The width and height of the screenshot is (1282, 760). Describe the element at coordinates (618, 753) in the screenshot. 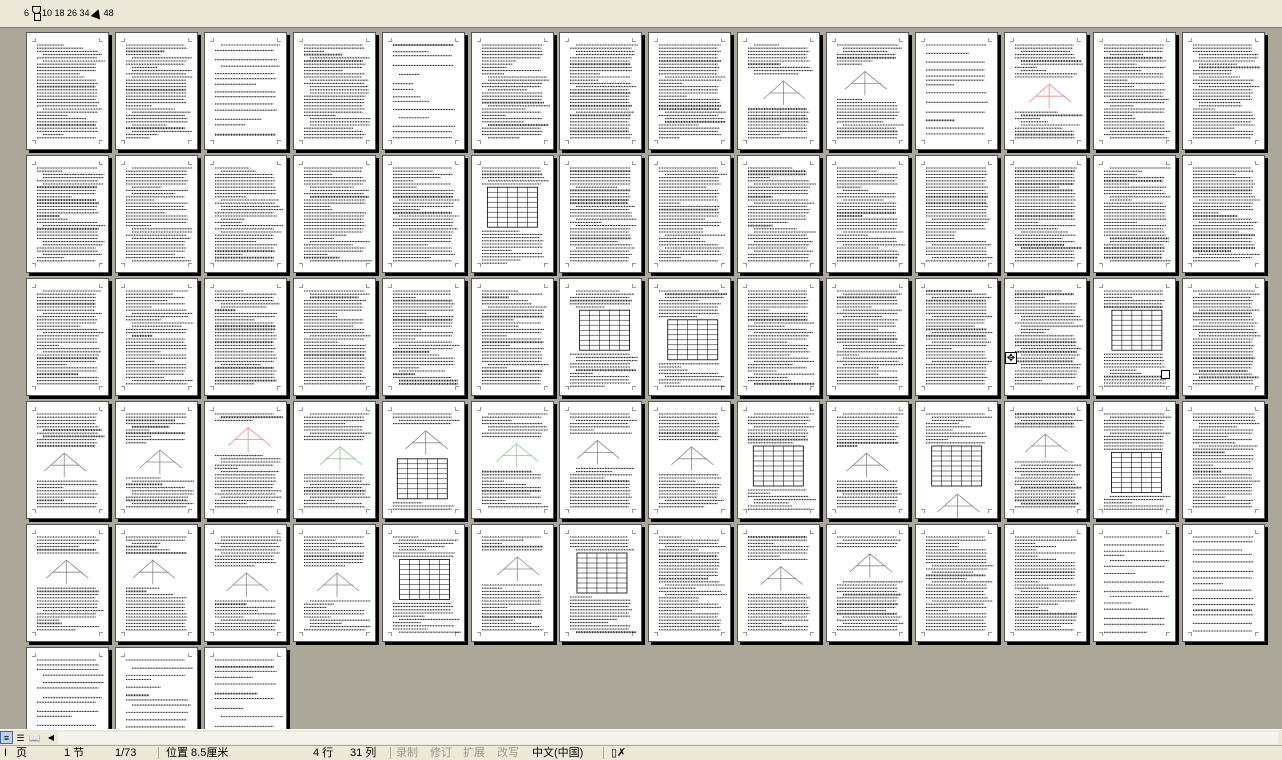

I see `spelling-check-icon: ▯✗` at that location.